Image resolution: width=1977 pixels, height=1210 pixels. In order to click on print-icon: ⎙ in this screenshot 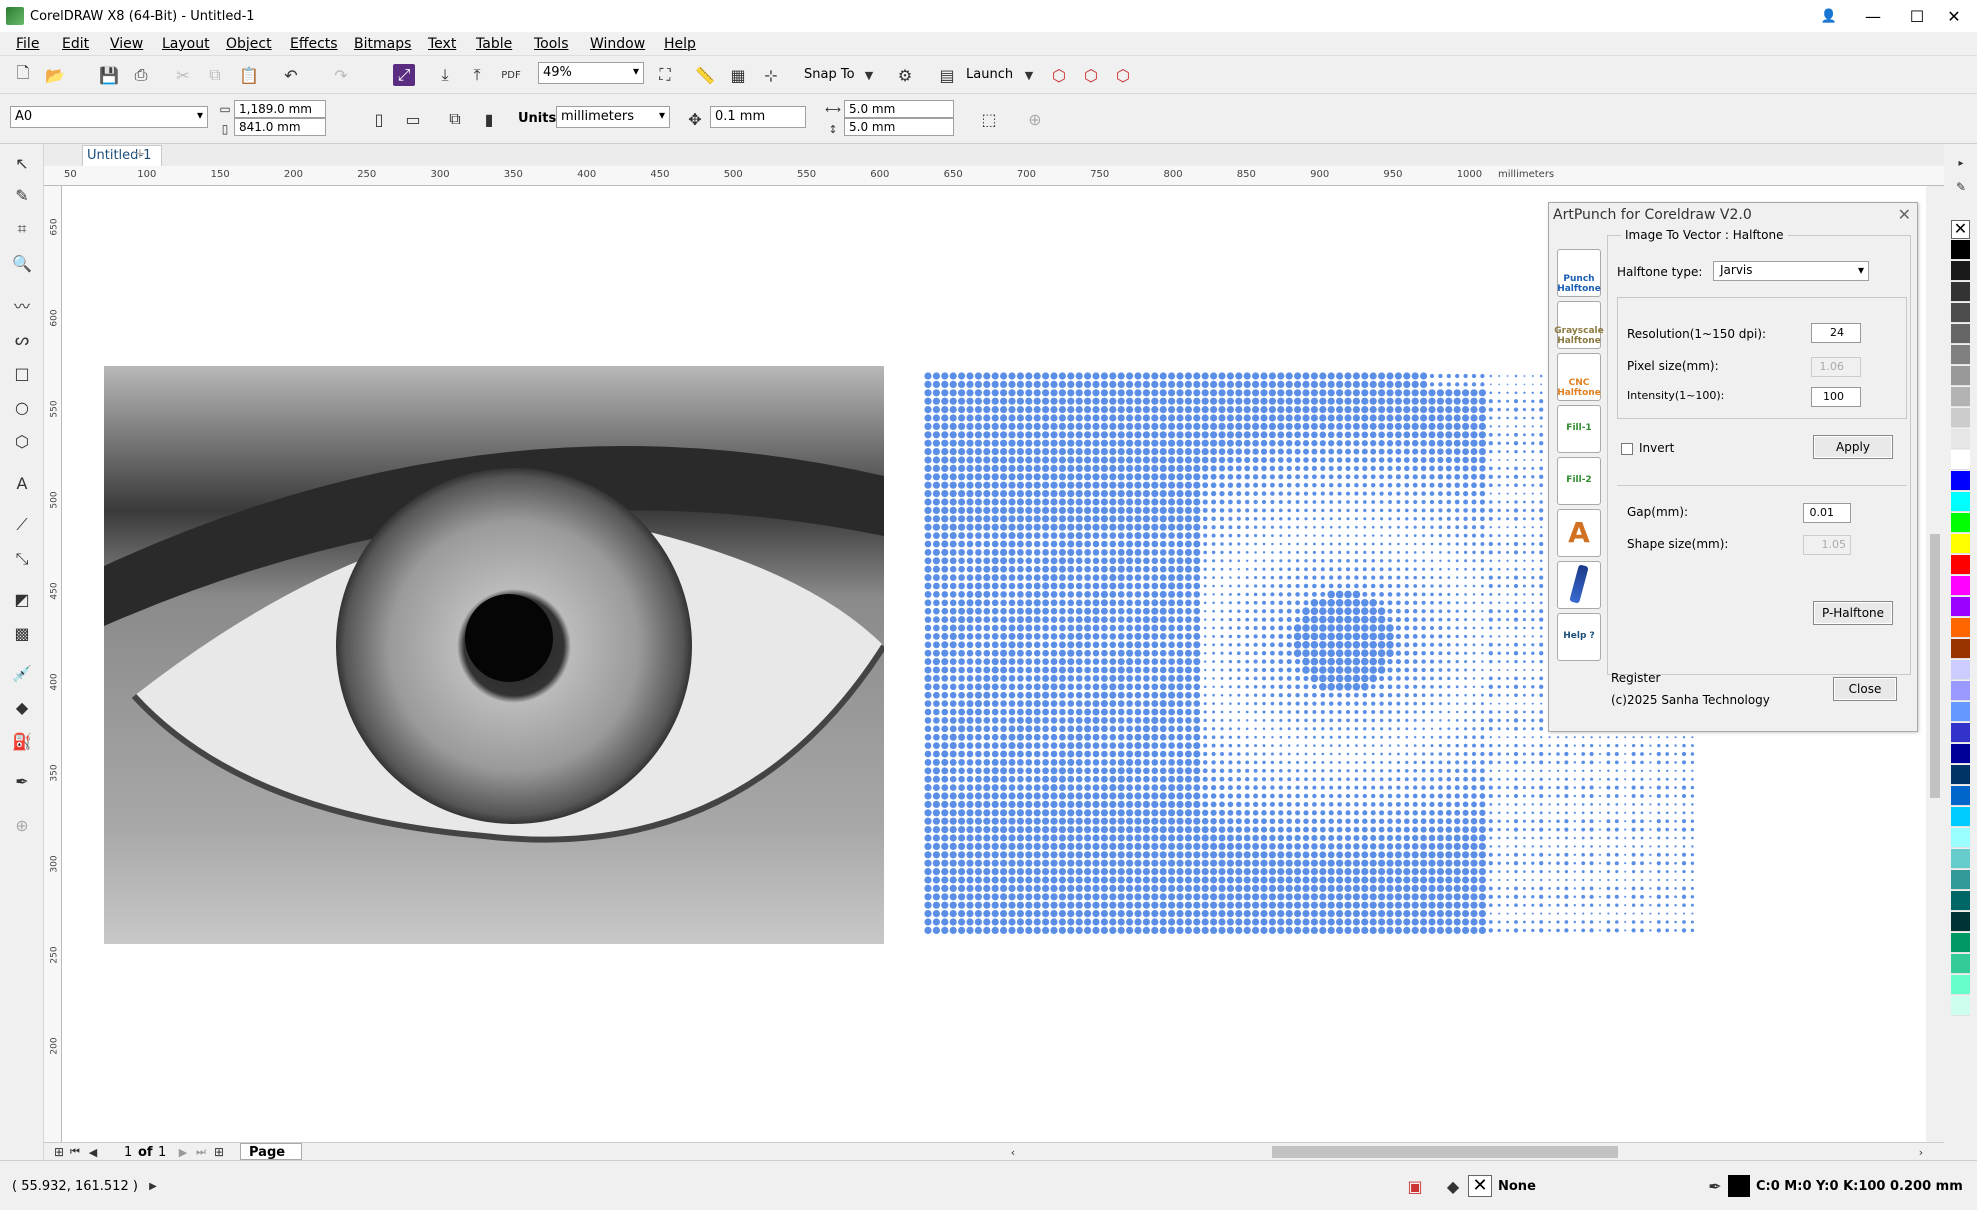, I will do `click(141, 75)`.